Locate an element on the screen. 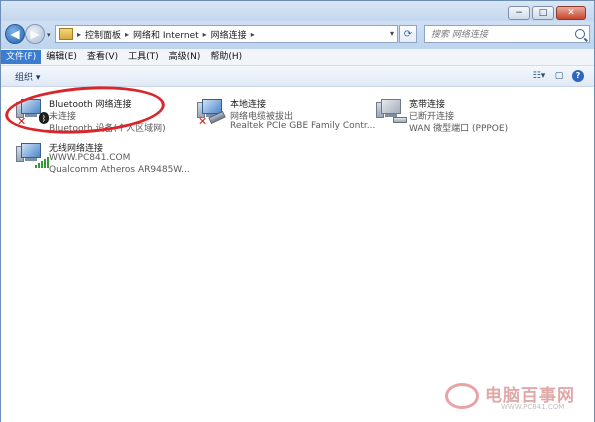  address-dropdown-icon: ▾ is located at coordinates (392, 33).